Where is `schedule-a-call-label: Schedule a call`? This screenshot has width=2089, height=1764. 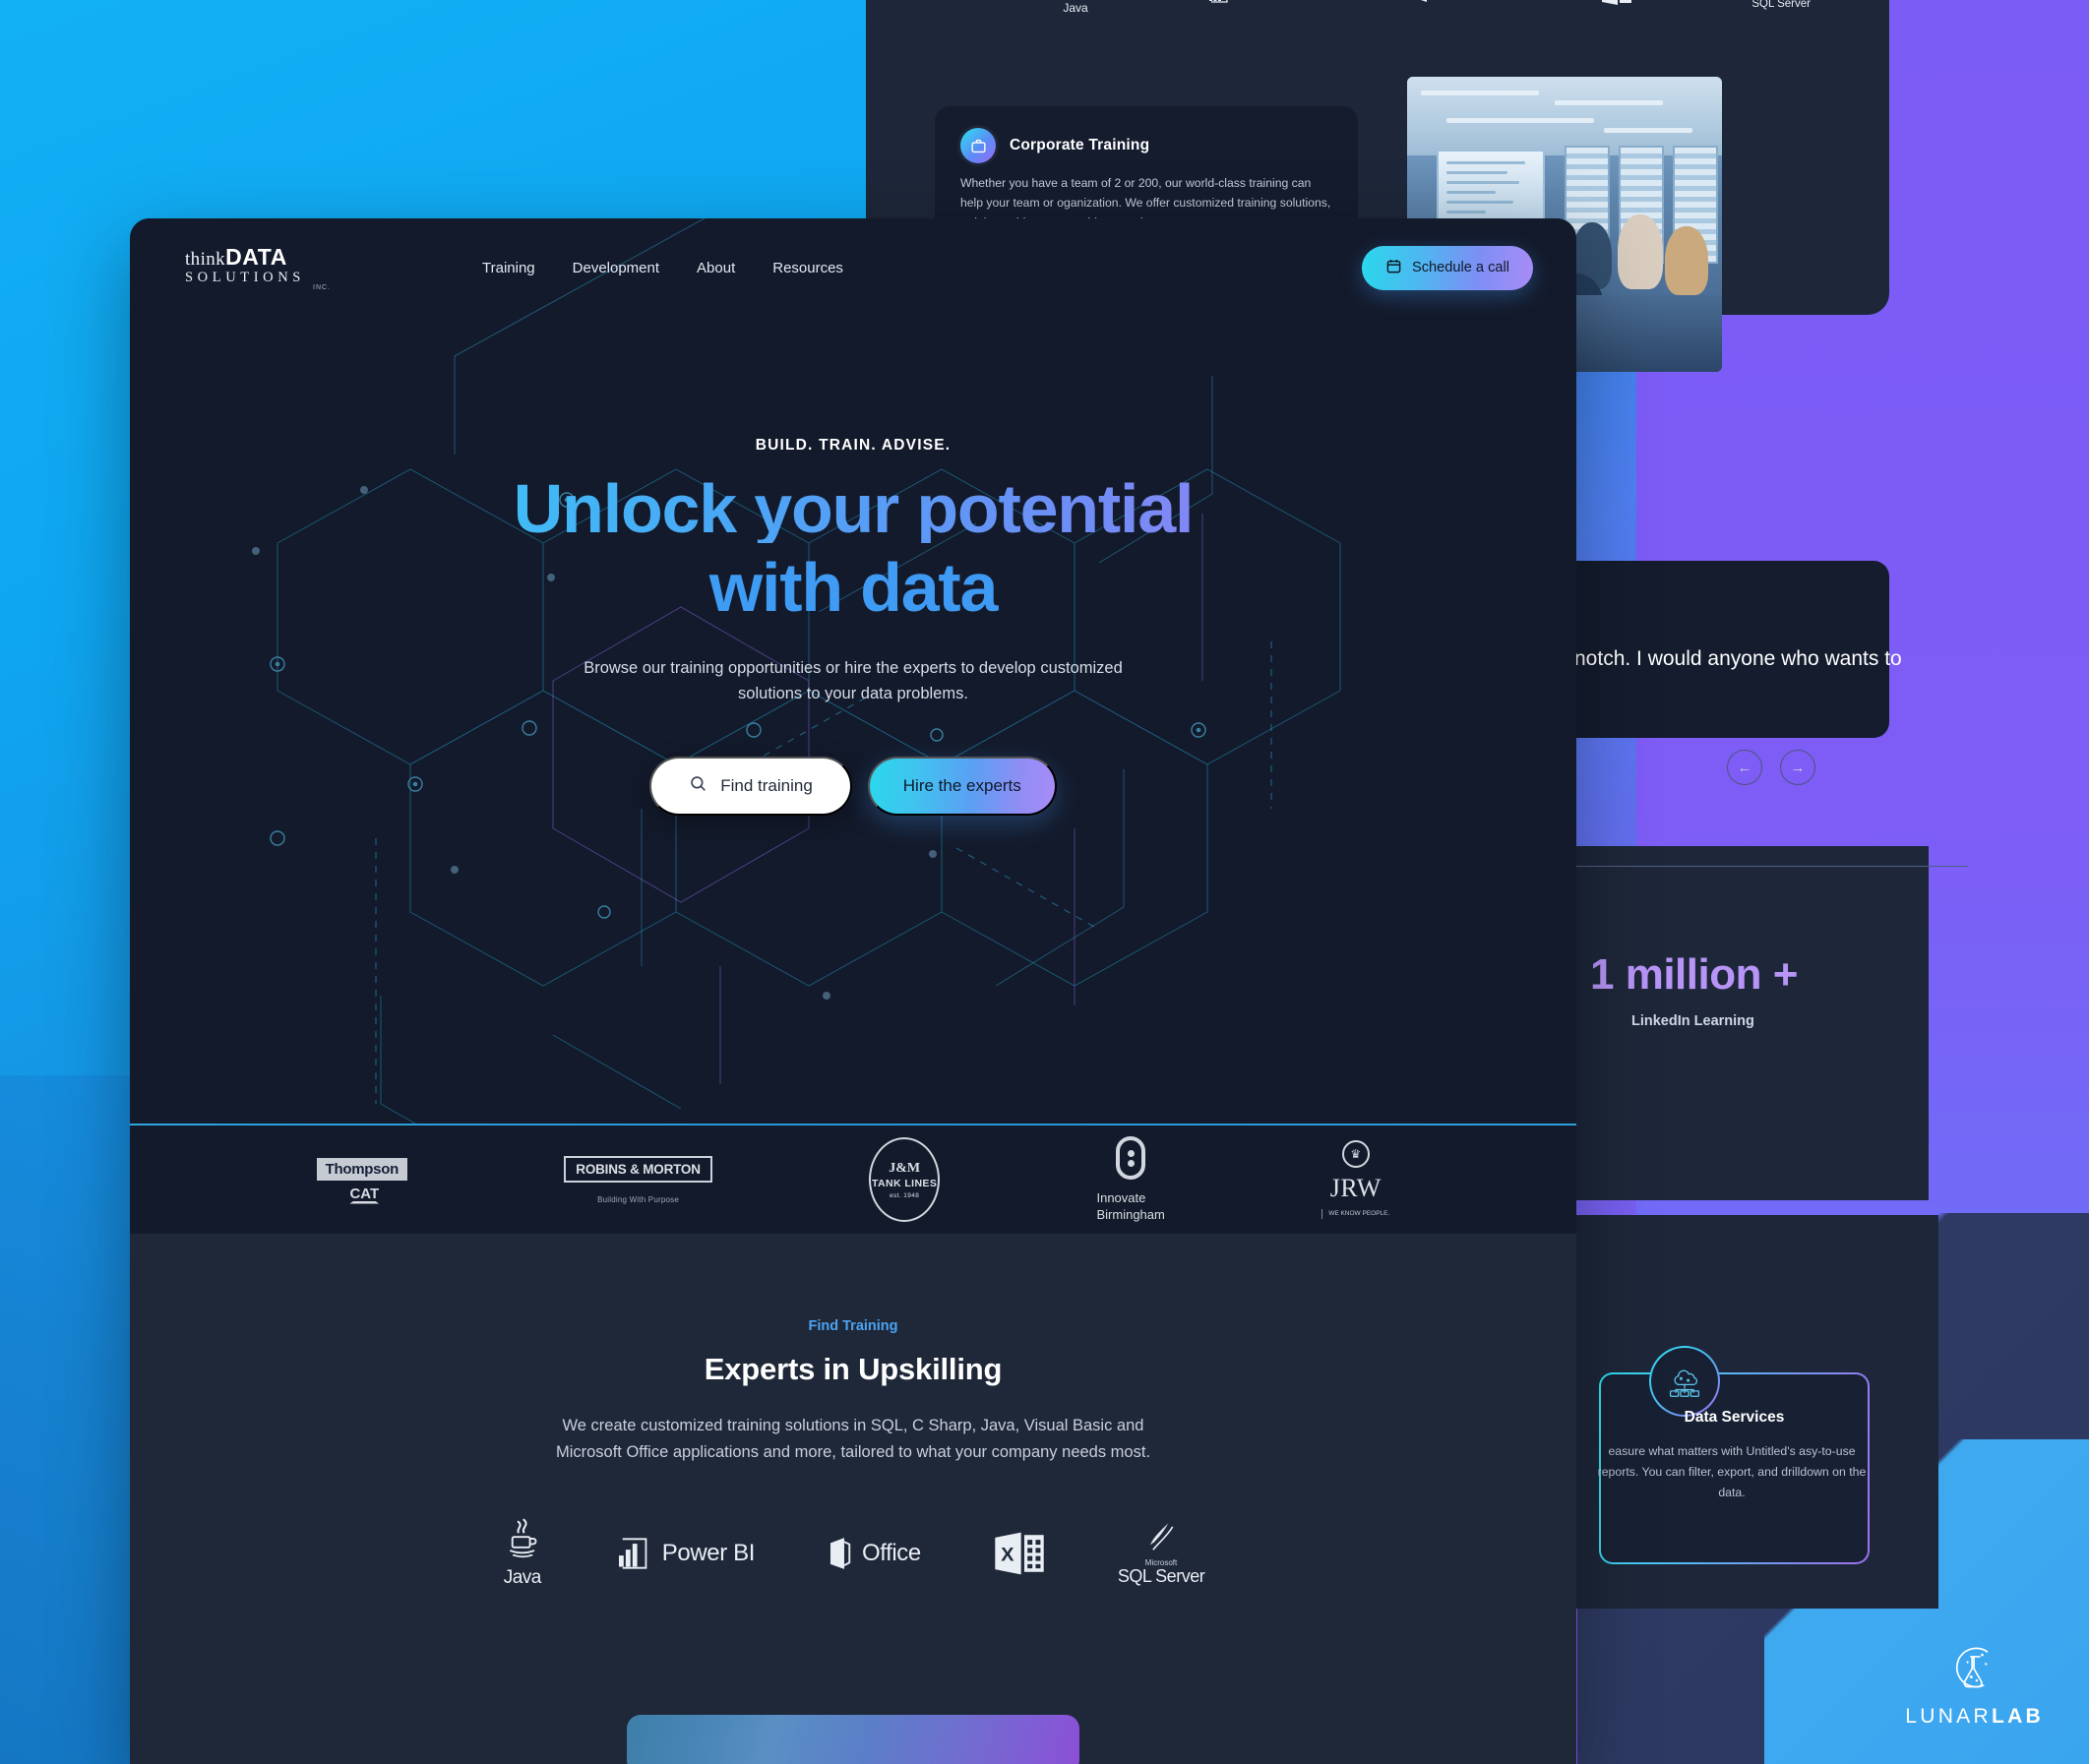
schedule-a-call-label: Schedule a call is located at coordinates (1460, 267).